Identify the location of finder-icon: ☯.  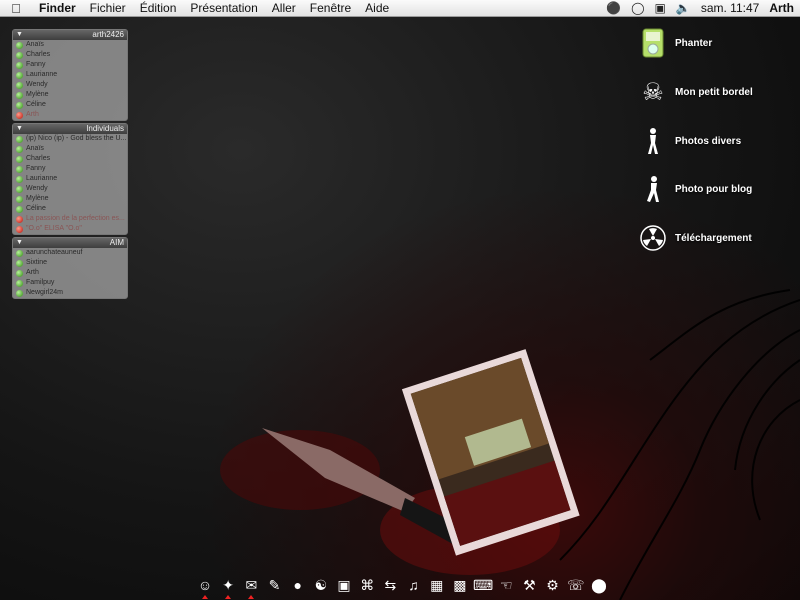
(321, 585).